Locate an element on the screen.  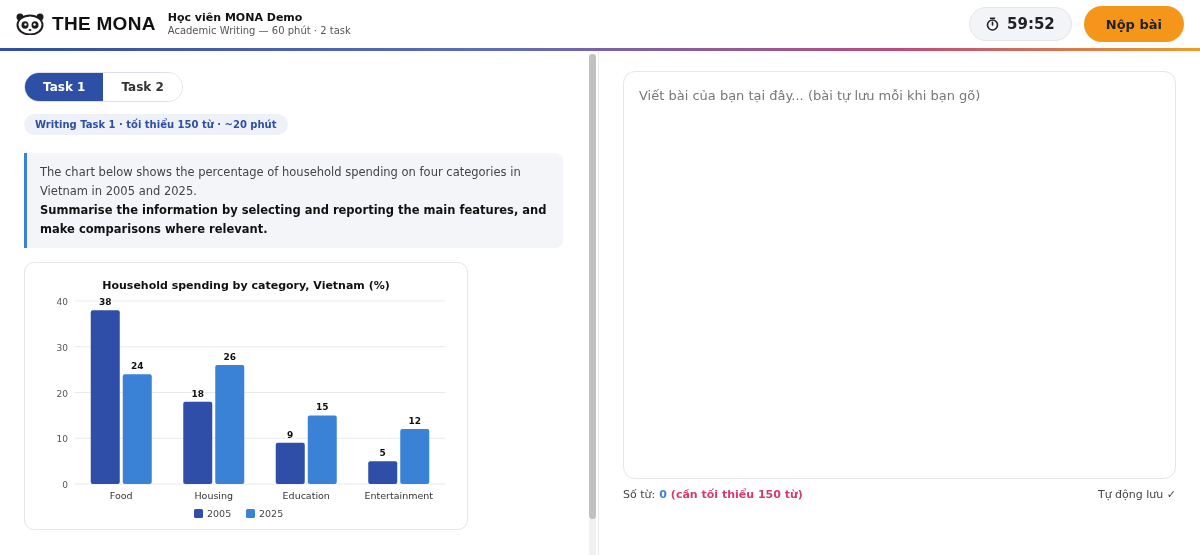
data-label: 9 is located at coordinates (290, 434).